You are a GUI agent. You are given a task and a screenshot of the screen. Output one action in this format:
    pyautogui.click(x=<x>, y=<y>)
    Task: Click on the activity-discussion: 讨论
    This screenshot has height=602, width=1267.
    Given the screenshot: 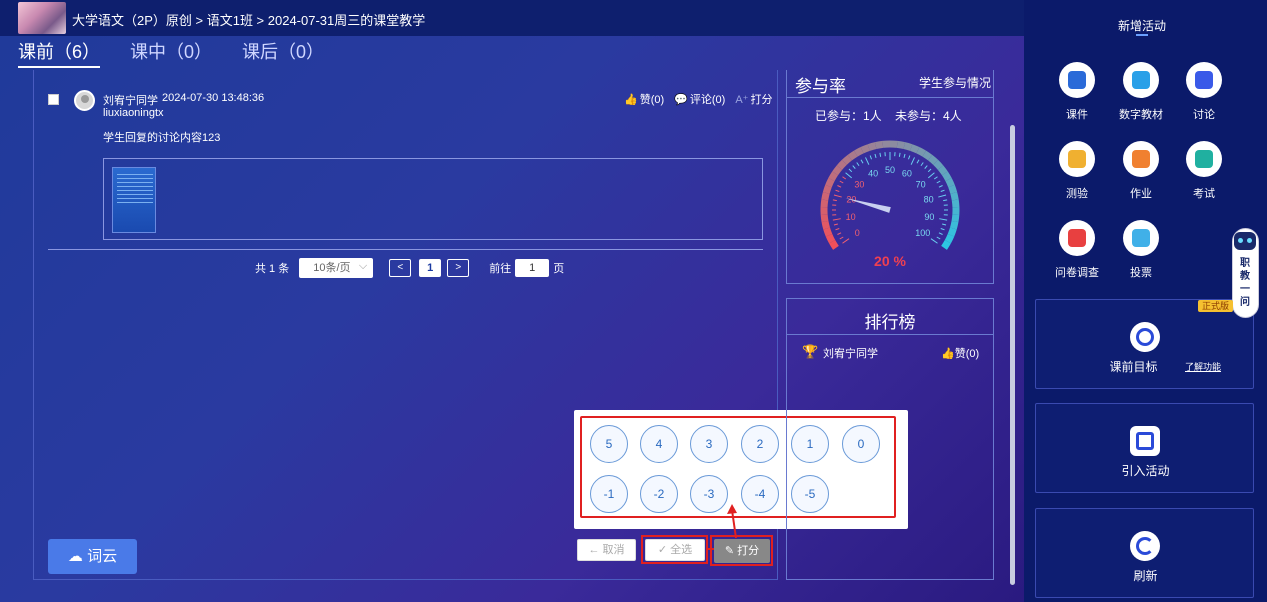 What is the action you would take?
    pyautogui.click(x=1204, y=92)
    